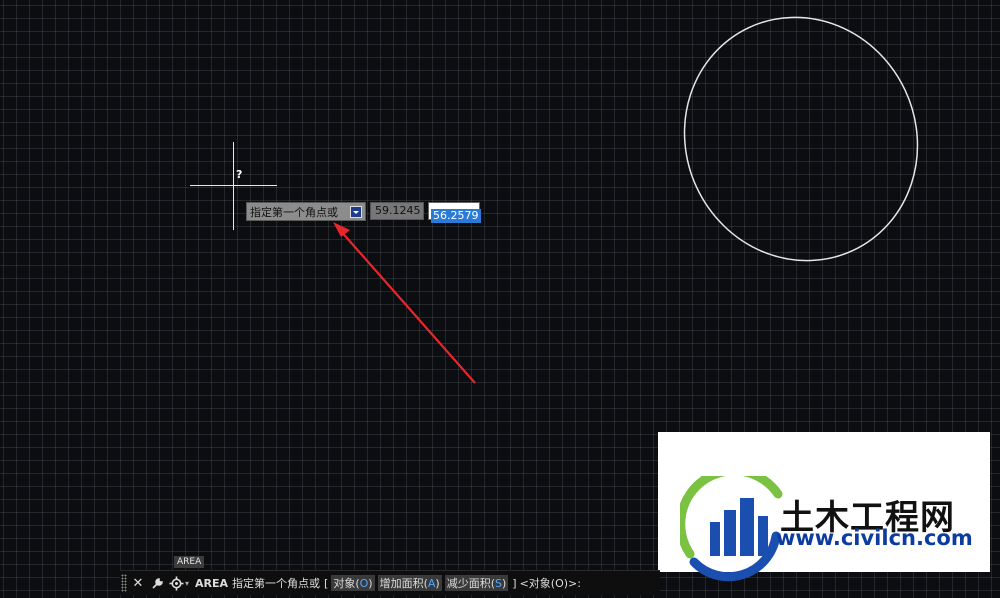 This screenshot has height=598, width=1000. Describe the element at coordinates (346, 583) in the screenshot. I see `option-object-label: 对象(` at that location.